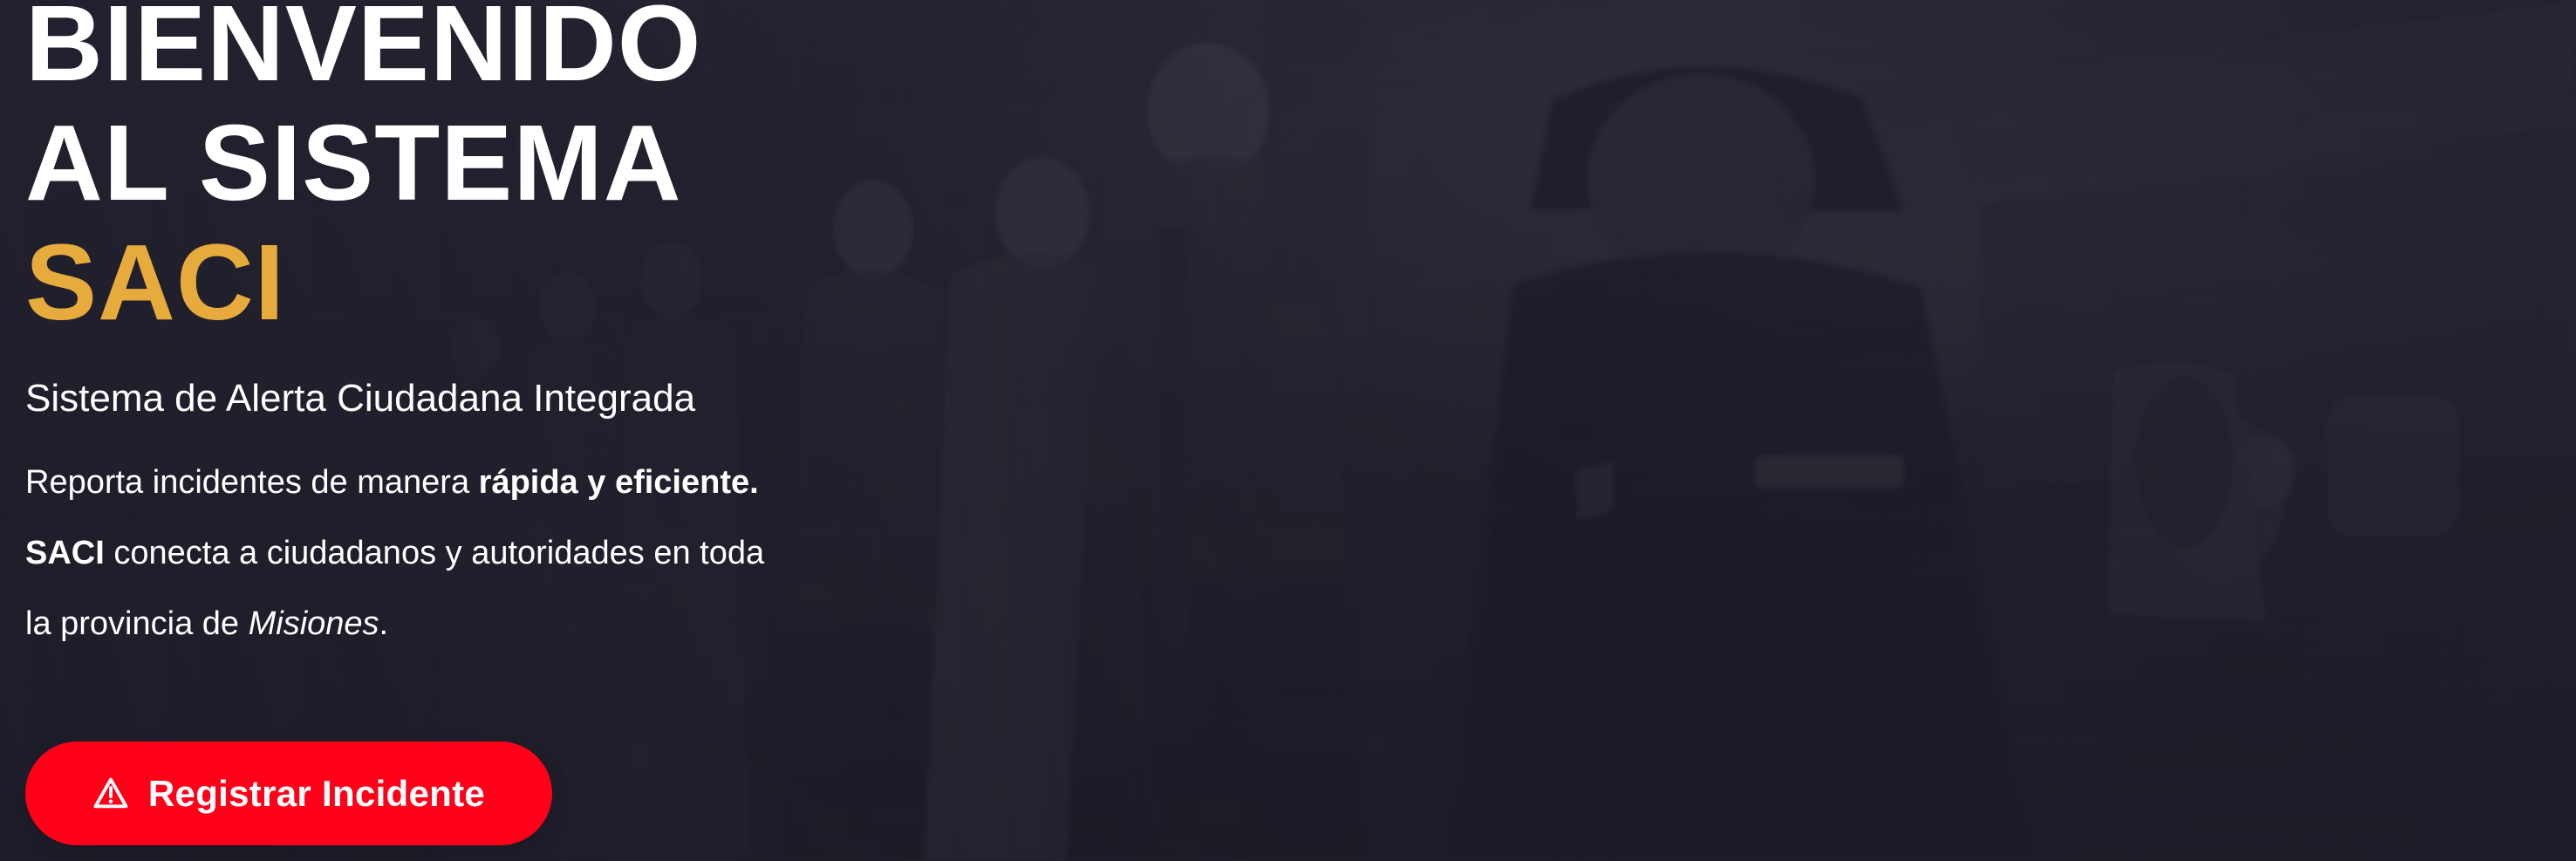  What do you see at coordinates (313, 623) in the screenshot?
I see `description-line-3-emphasis: Misiones` at bounding box center [313, 623].